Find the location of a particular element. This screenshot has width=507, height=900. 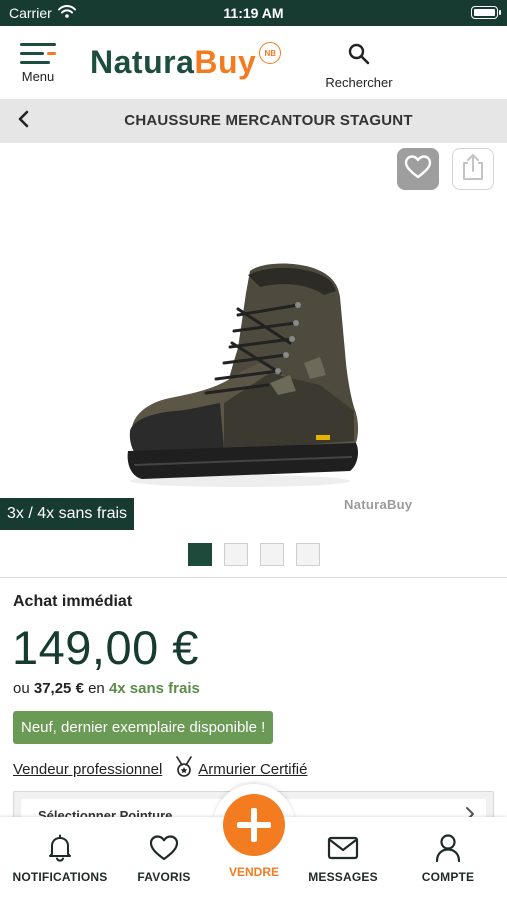

tab-favorites: FAVORIS is located at coordinates (164, 858).